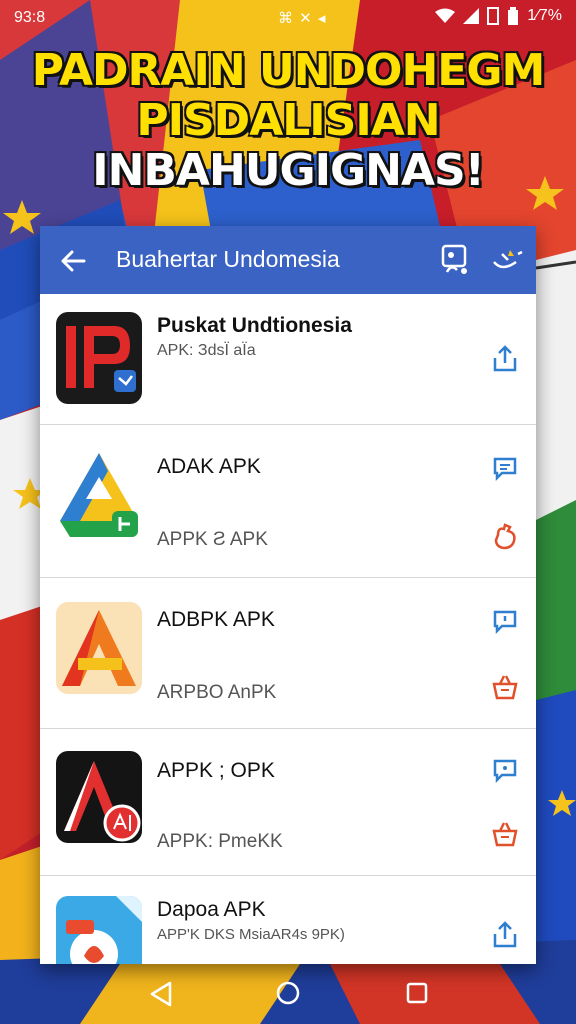 Image resolution: width=576 pixels, height=1024 pixels. What do you see at coordinates (251, 934) in the screenshot?
I see `app-subtitle: APP'K DKS MsiaAR4s 9PK)` at bounding box center [251, 934].